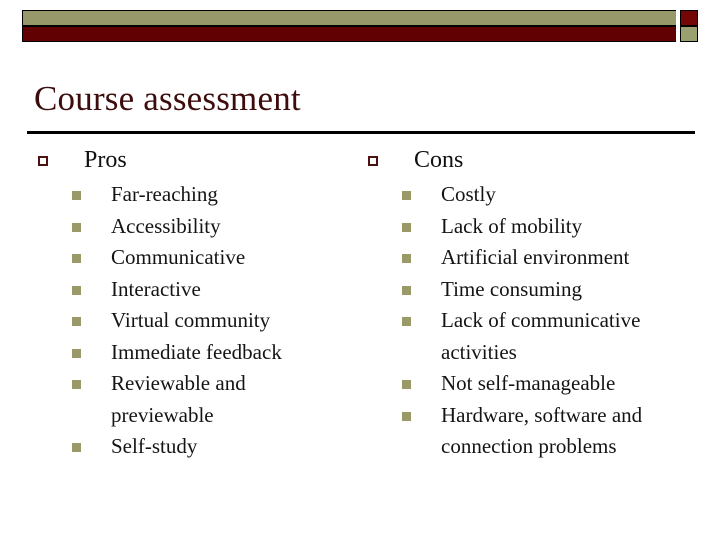 The width and height of the screenshot is (720, 540). What do you see at coordinates (167, 98) in the screenshot?
I see `slide-title: Course assessment` at bounding box center [167, 98].